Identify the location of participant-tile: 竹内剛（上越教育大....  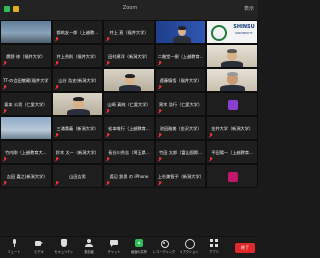
(26, 152).